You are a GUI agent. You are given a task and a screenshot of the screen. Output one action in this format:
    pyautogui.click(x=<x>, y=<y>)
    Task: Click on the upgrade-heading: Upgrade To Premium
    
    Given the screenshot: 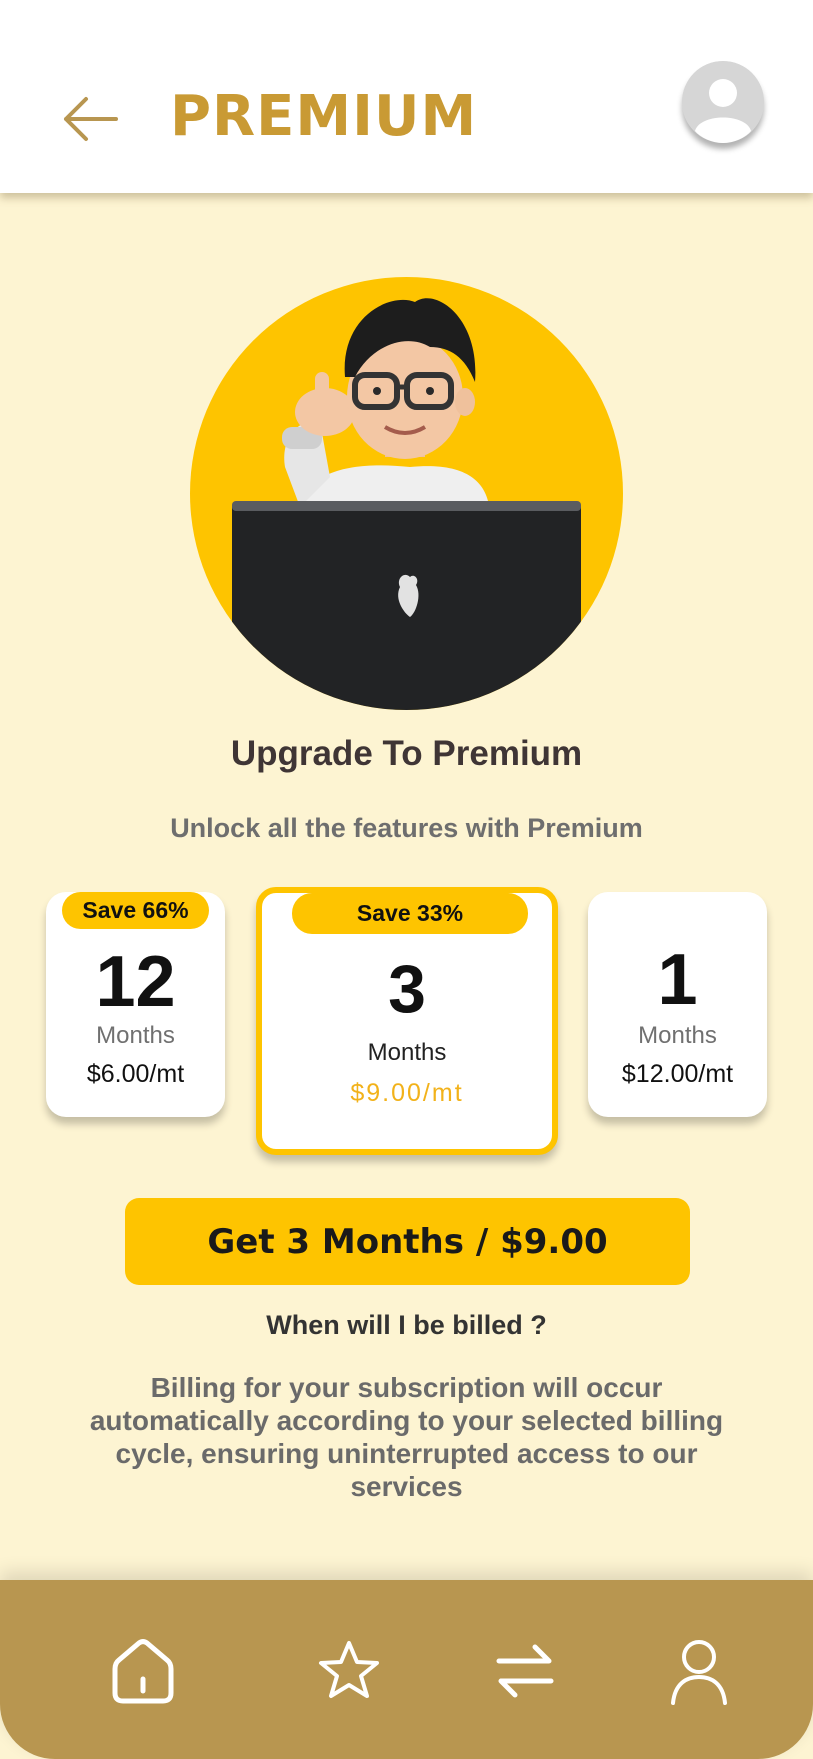 What is the action you would take?
    pyautogui.click(x=406, y=753)
    